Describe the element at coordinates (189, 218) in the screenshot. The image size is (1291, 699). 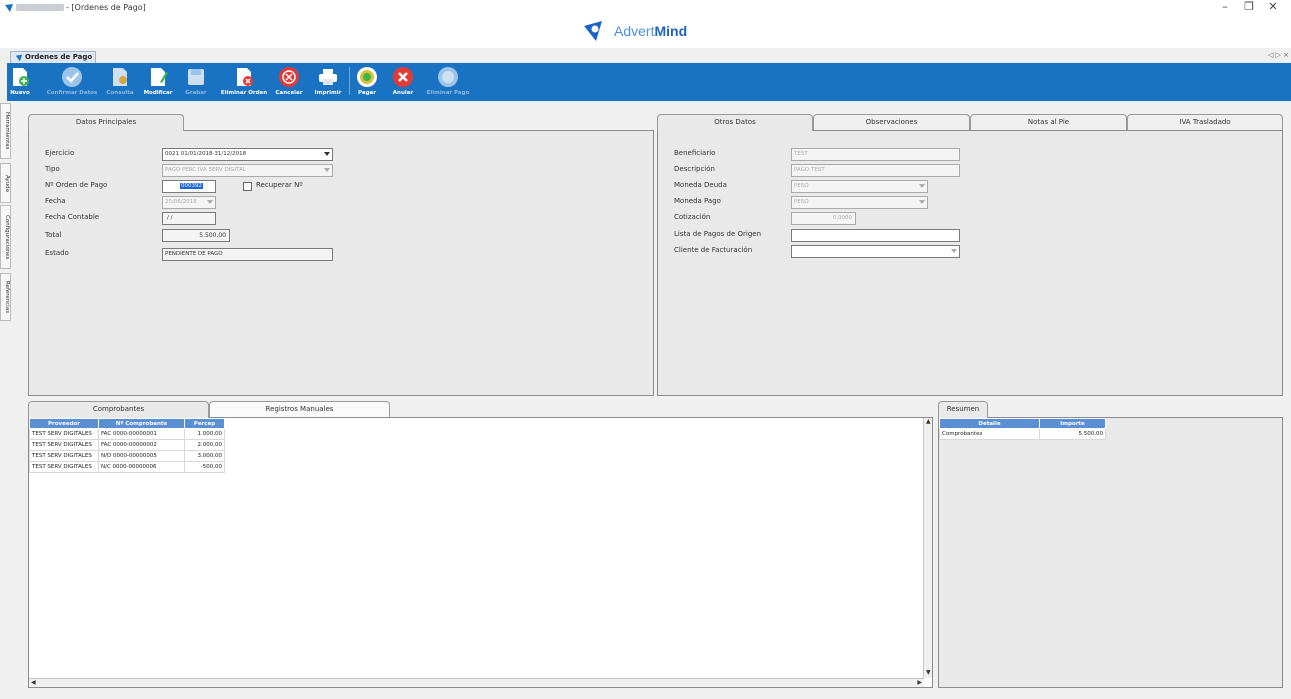
I see `fecha-contable-input: / /` at that location.